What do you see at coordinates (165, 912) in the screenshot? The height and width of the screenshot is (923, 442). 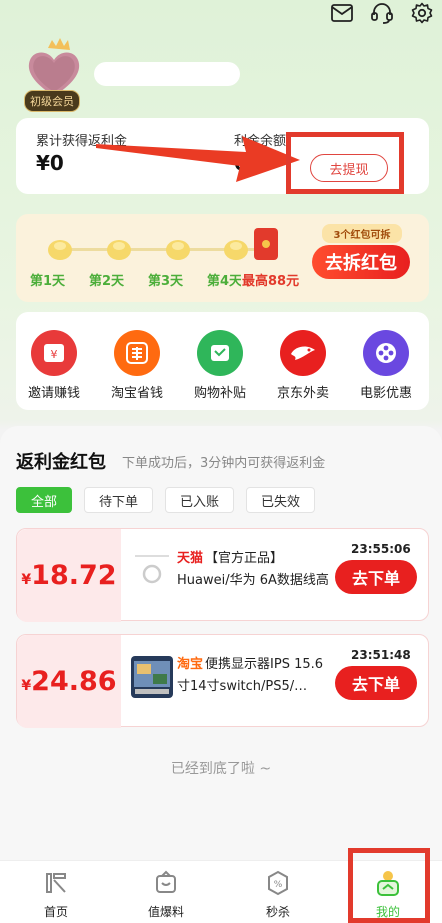 I see `nav-label: 值爆料` at bounding box center [165, 912].